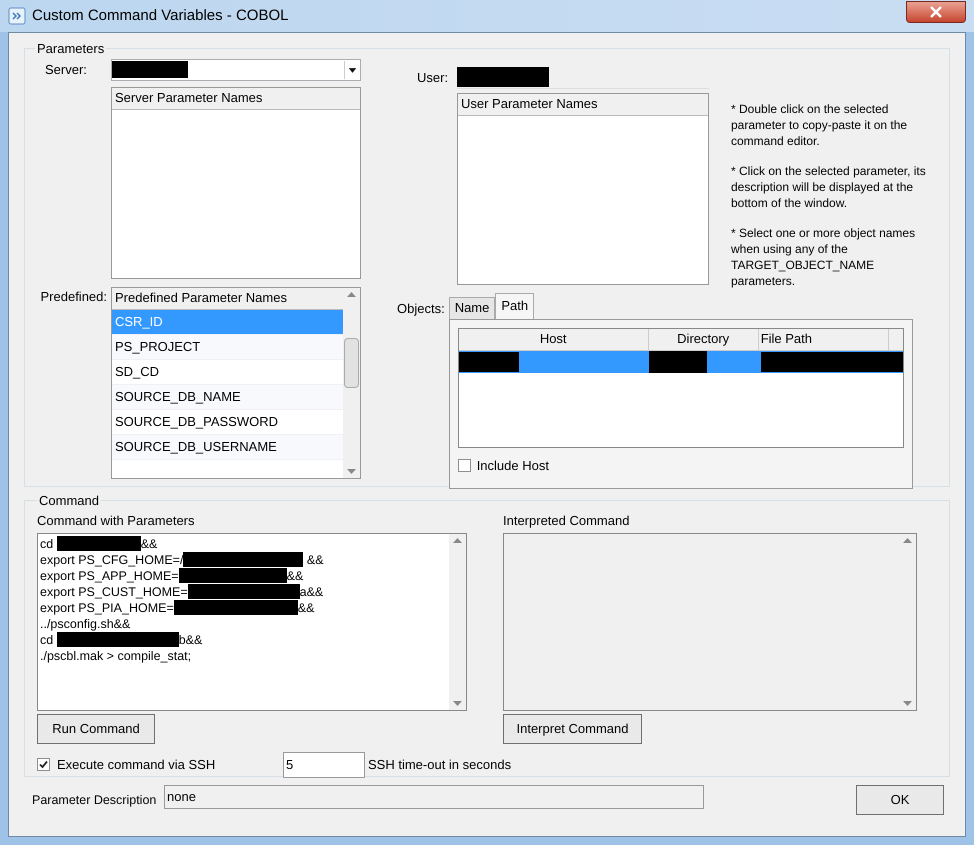  What do you see at coordinates (227, 447) in the screenshot?
I see `list-item: SOURCE_DB_USERNAME` at bounding box center [227, 447].